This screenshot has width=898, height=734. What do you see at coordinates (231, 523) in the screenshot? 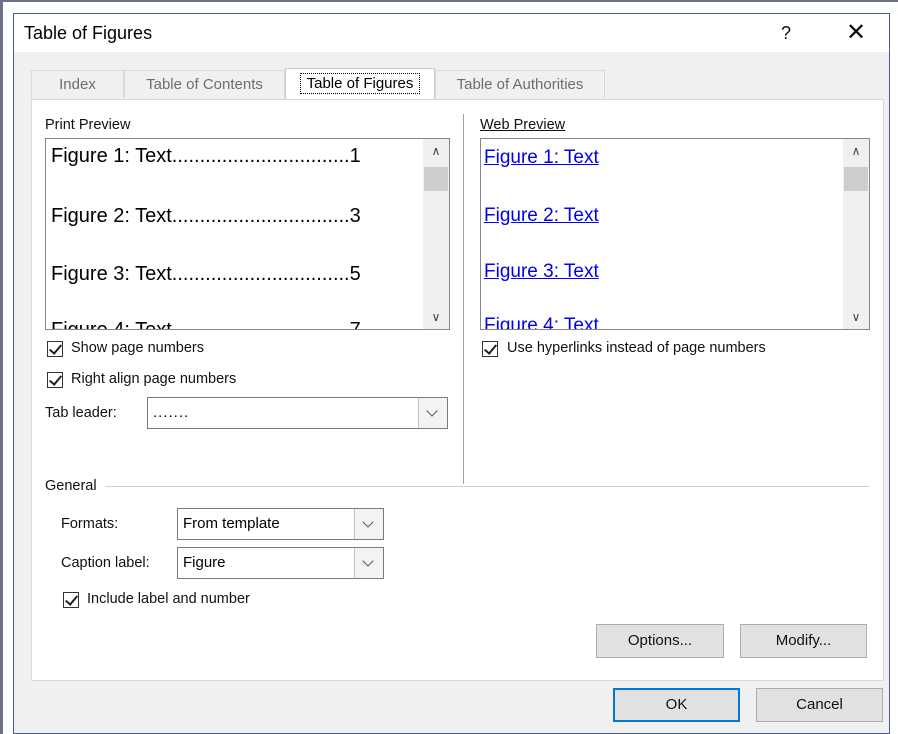
I see `formats-value: From template` at bounding box center [231, 523].